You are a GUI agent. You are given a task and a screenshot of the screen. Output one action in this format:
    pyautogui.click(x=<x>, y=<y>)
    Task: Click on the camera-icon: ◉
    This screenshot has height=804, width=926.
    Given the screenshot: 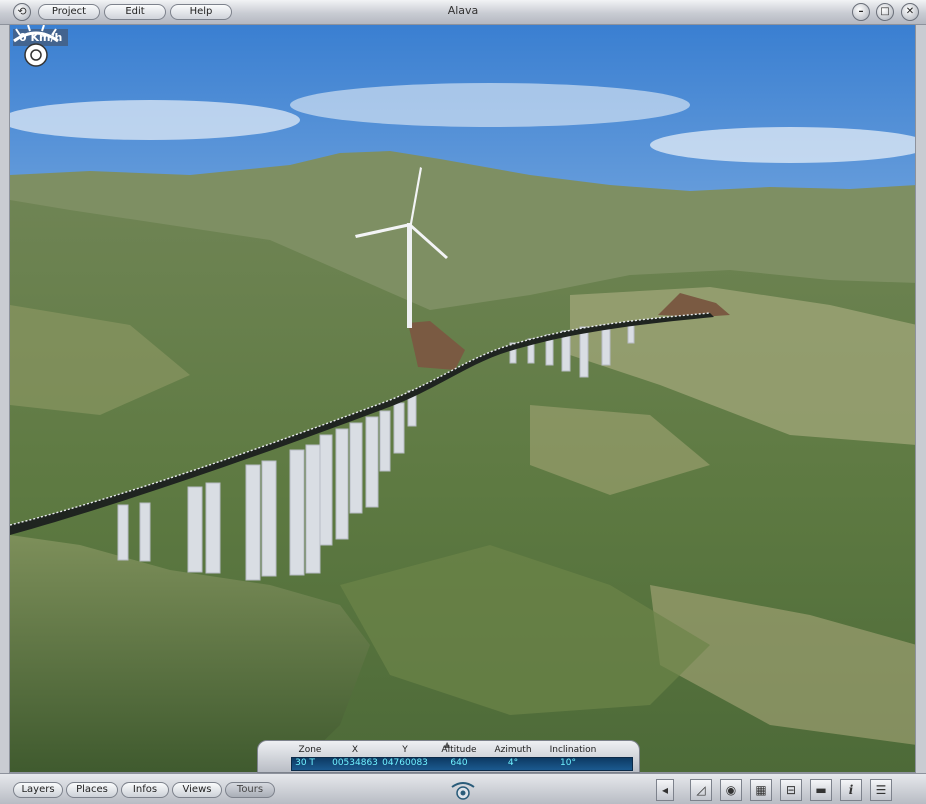 What is the action you would take?
    pyautogui.click(x=731, y=790)
    